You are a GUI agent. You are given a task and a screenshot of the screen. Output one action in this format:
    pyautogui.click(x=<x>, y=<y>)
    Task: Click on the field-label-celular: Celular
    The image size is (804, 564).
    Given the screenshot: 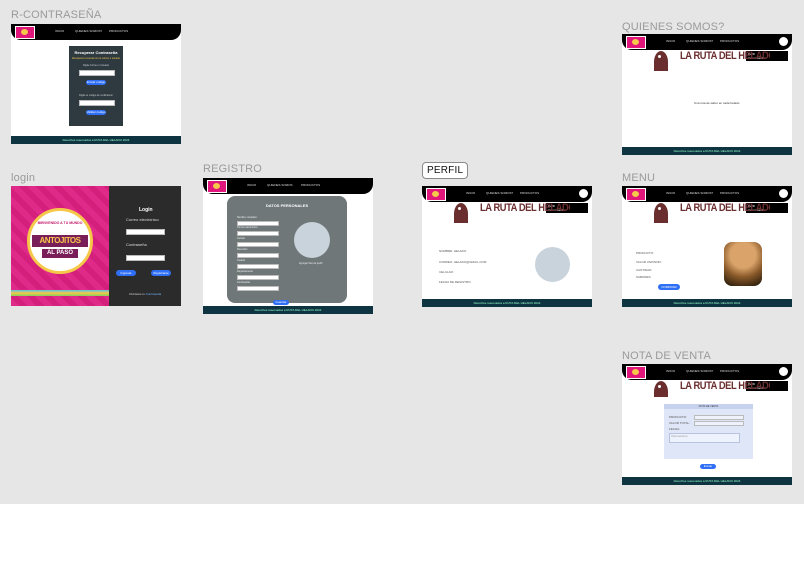 What is the action you would take?
    pyautogui.click(x=241, y=238)
    